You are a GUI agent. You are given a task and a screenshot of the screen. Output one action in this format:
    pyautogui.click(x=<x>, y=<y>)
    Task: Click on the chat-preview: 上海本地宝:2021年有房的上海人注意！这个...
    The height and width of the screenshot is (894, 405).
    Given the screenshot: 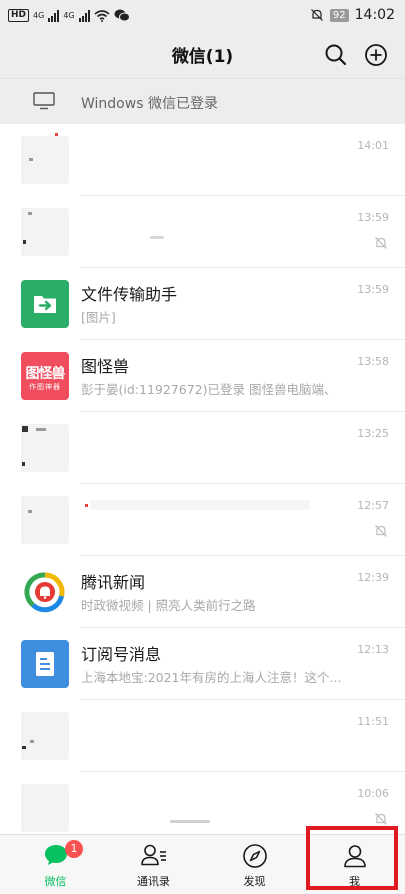 What is the action you would take?
    pyautogui.click(x=211, y=677)
    